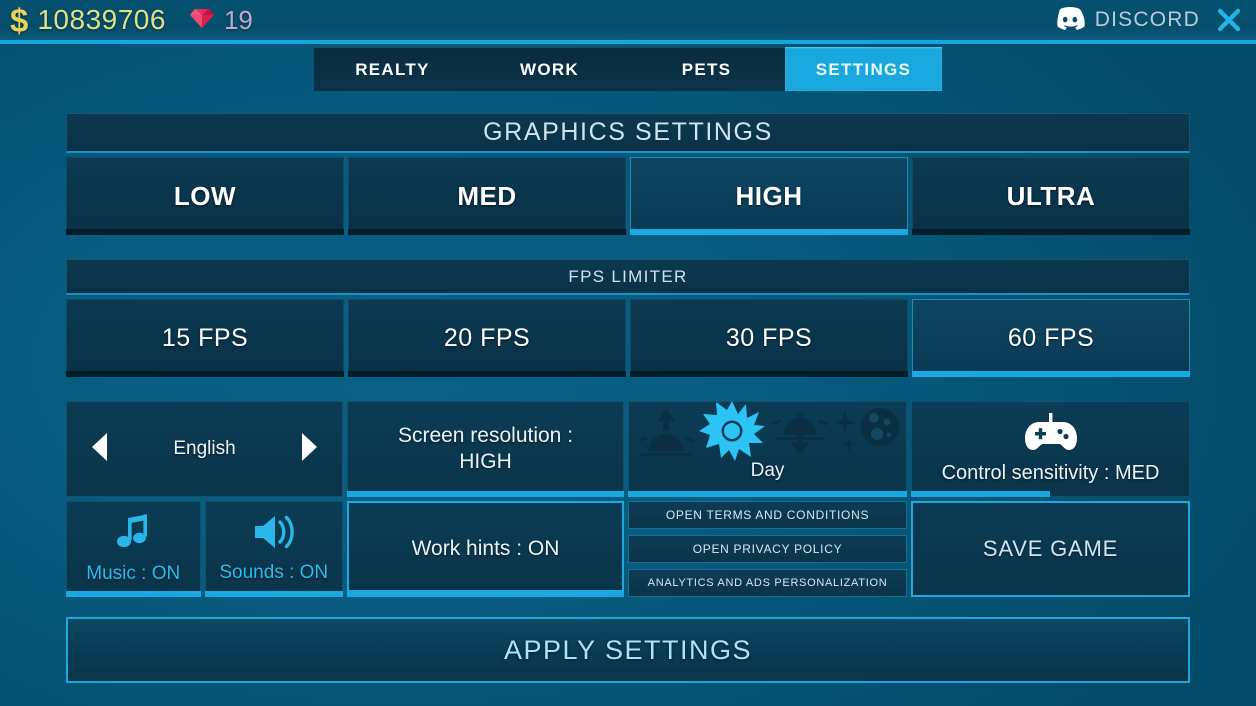 The height and width of the screenshot is (706, 1256). I want to click on arrow-right-icon, so click(309, 449).